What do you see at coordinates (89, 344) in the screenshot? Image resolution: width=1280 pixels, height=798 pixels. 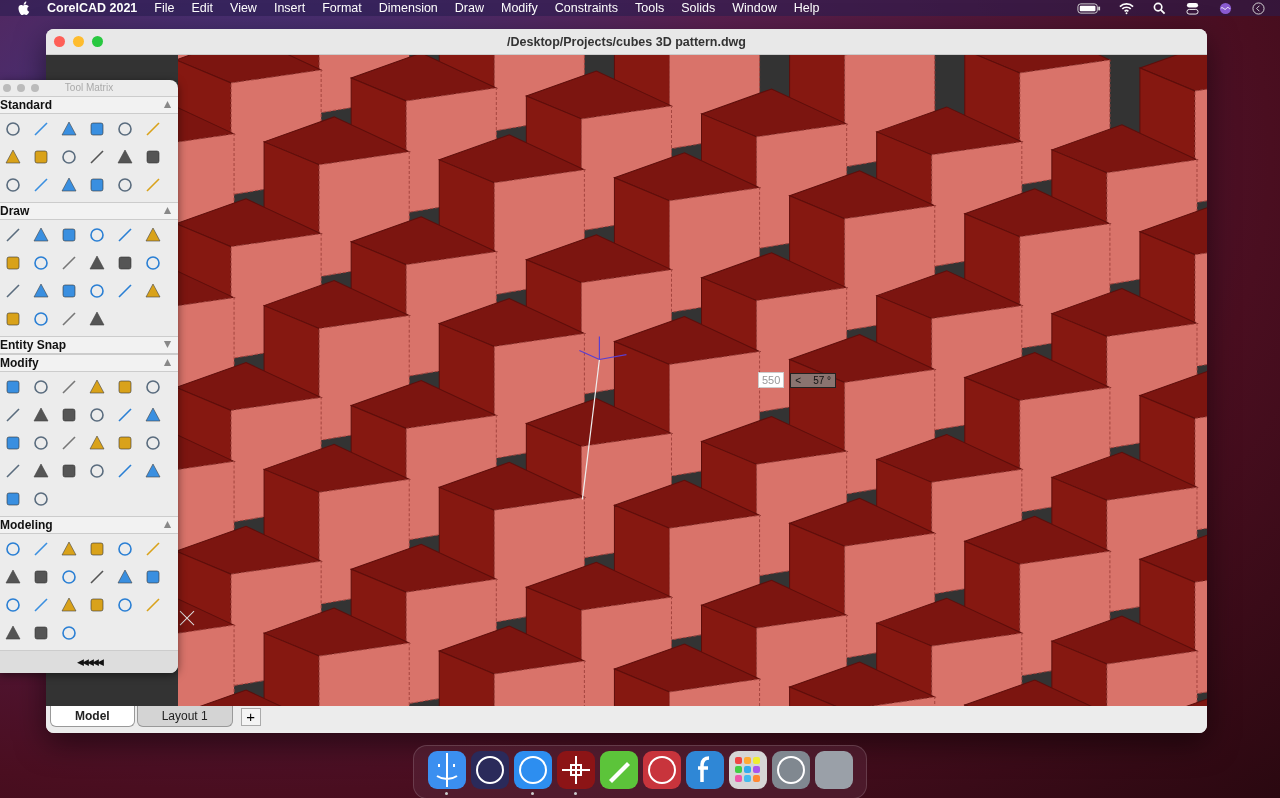 I see `section-header: Entity Snap` at bounding box center [89, 344].